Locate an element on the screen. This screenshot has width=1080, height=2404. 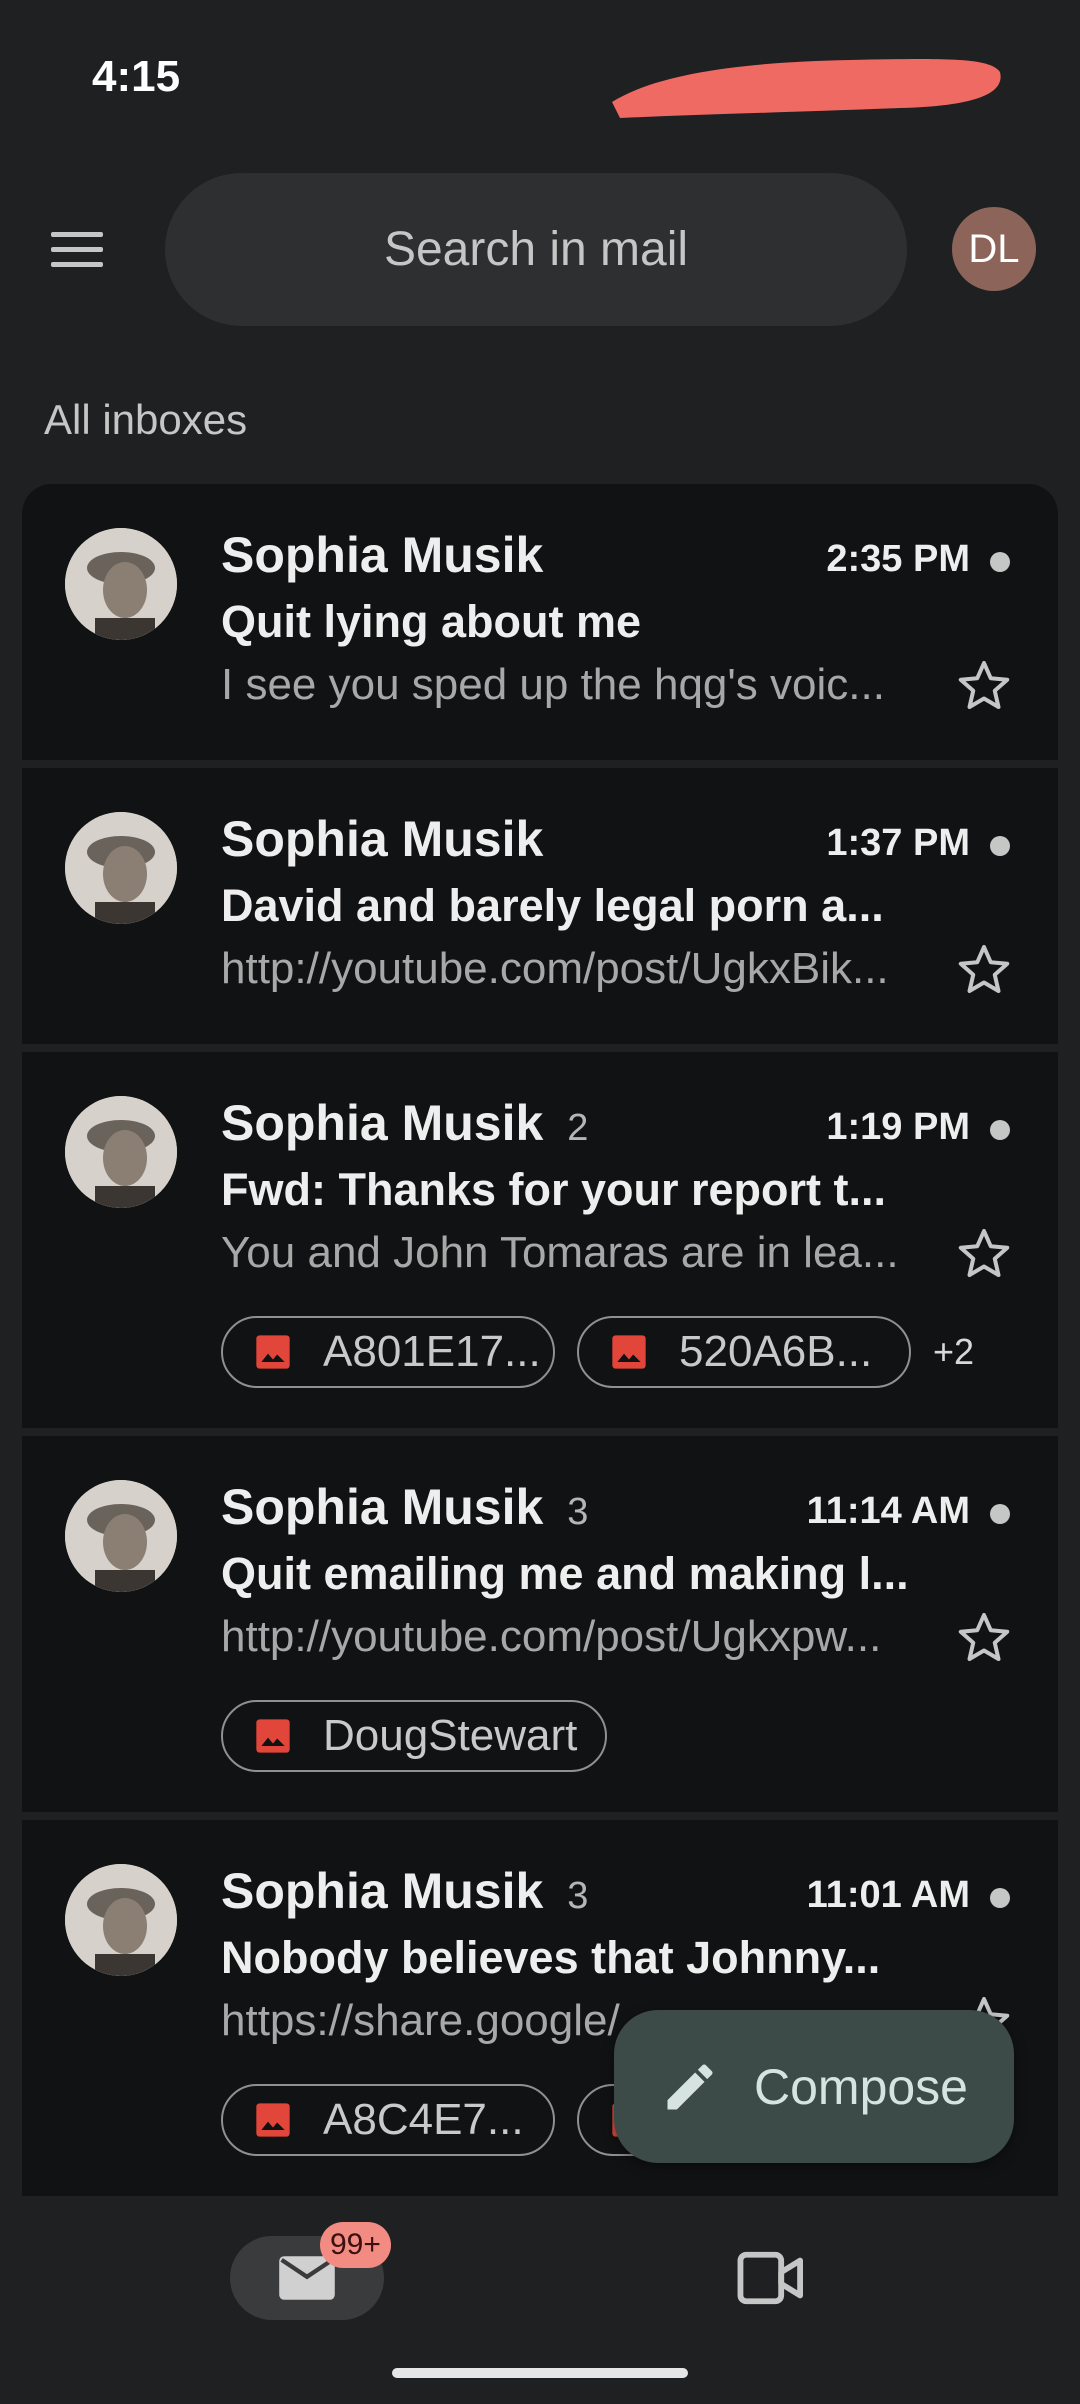
email-time: 11:01 AM is located at coordinates (888, 1895).